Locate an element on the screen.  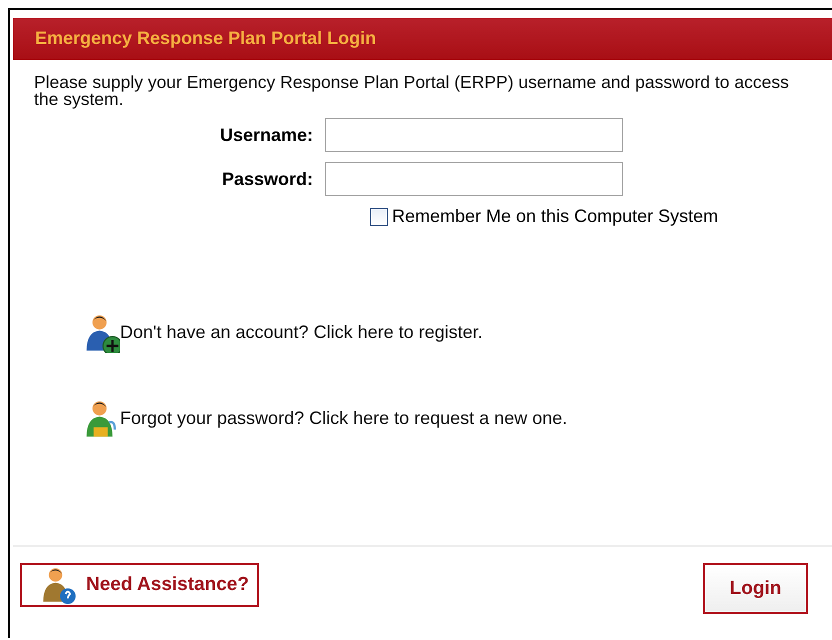
remember-checkbox is located at coordinates (379, 217).